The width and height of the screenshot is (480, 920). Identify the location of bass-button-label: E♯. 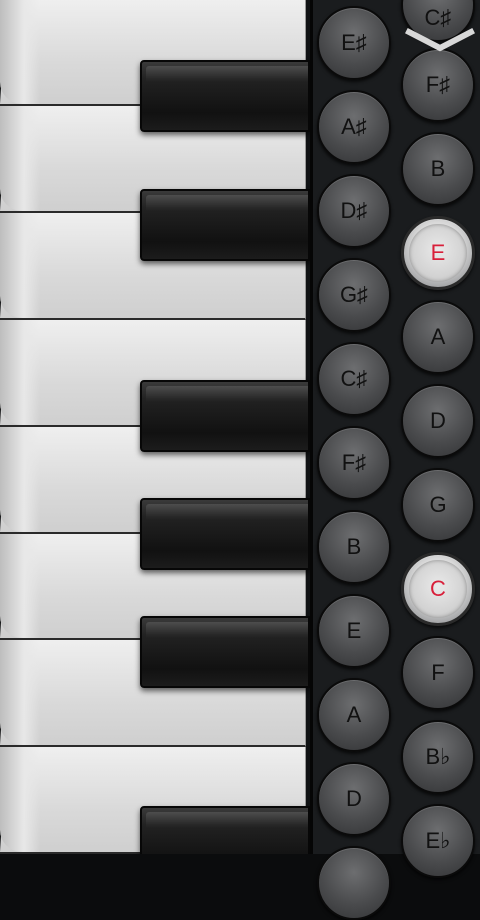
(354, 42).